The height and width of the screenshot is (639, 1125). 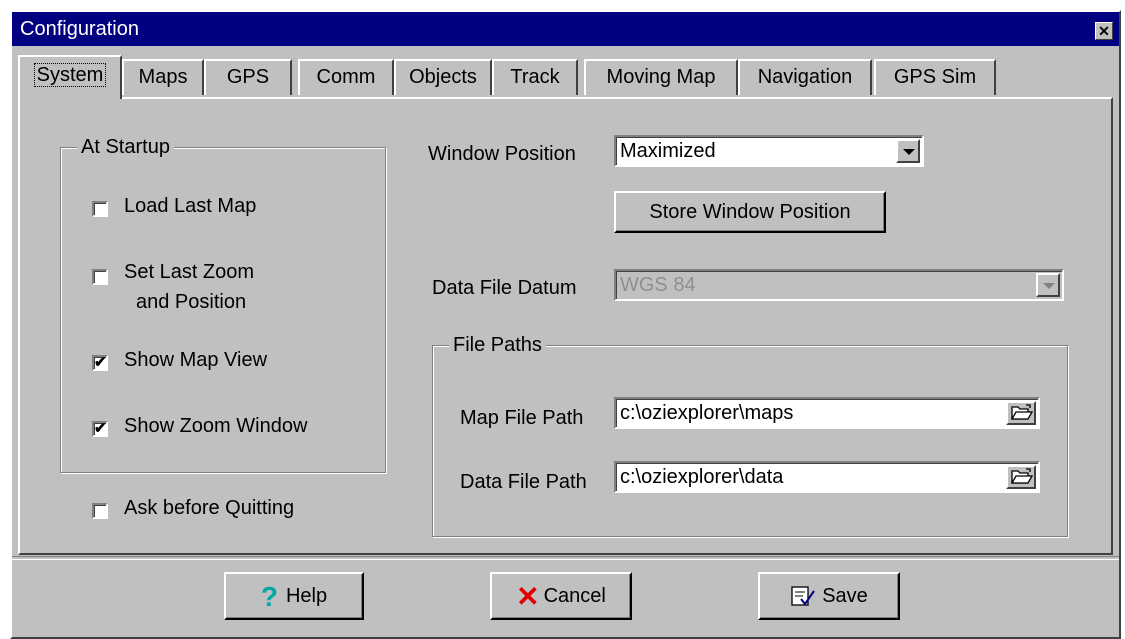 What do you see at coordinates (306, 596) in the screenshot?
I see `help-button-label: Help` at bounding box center [306, 596].